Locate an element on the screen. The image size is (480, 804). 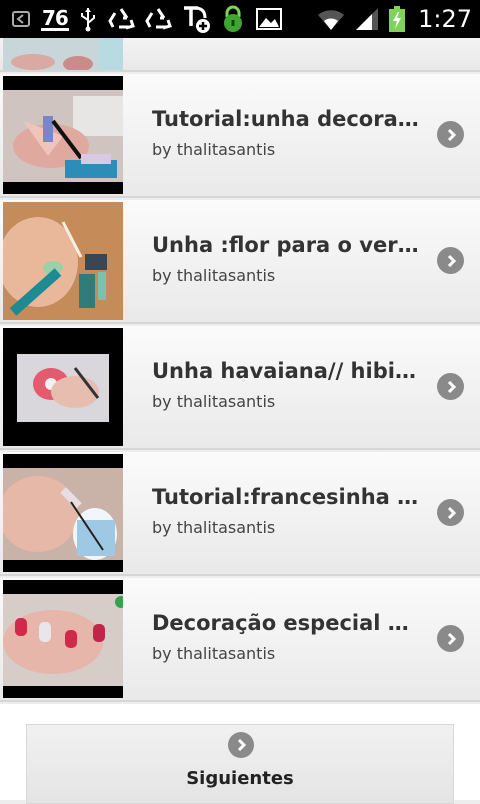
wifi-icon is located at coordinates (331, 19).